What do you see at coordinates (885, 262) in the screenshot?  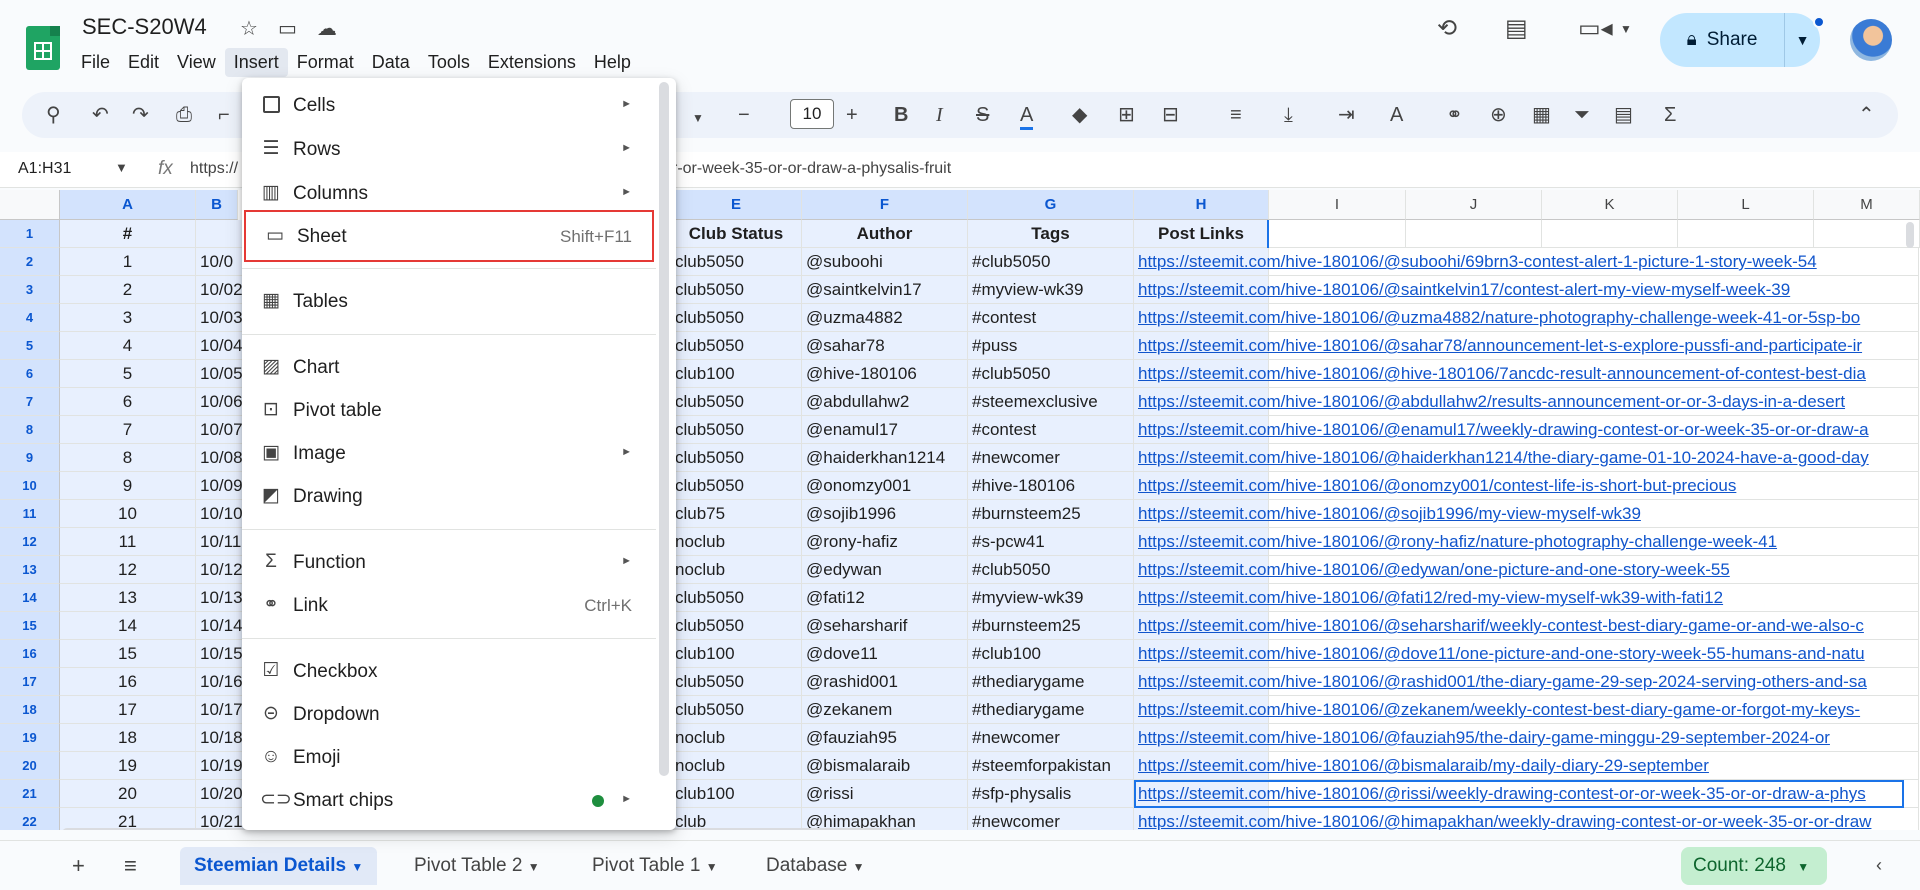 I see `table-cell-author: @suboohi` at bounding box center [885, 262].